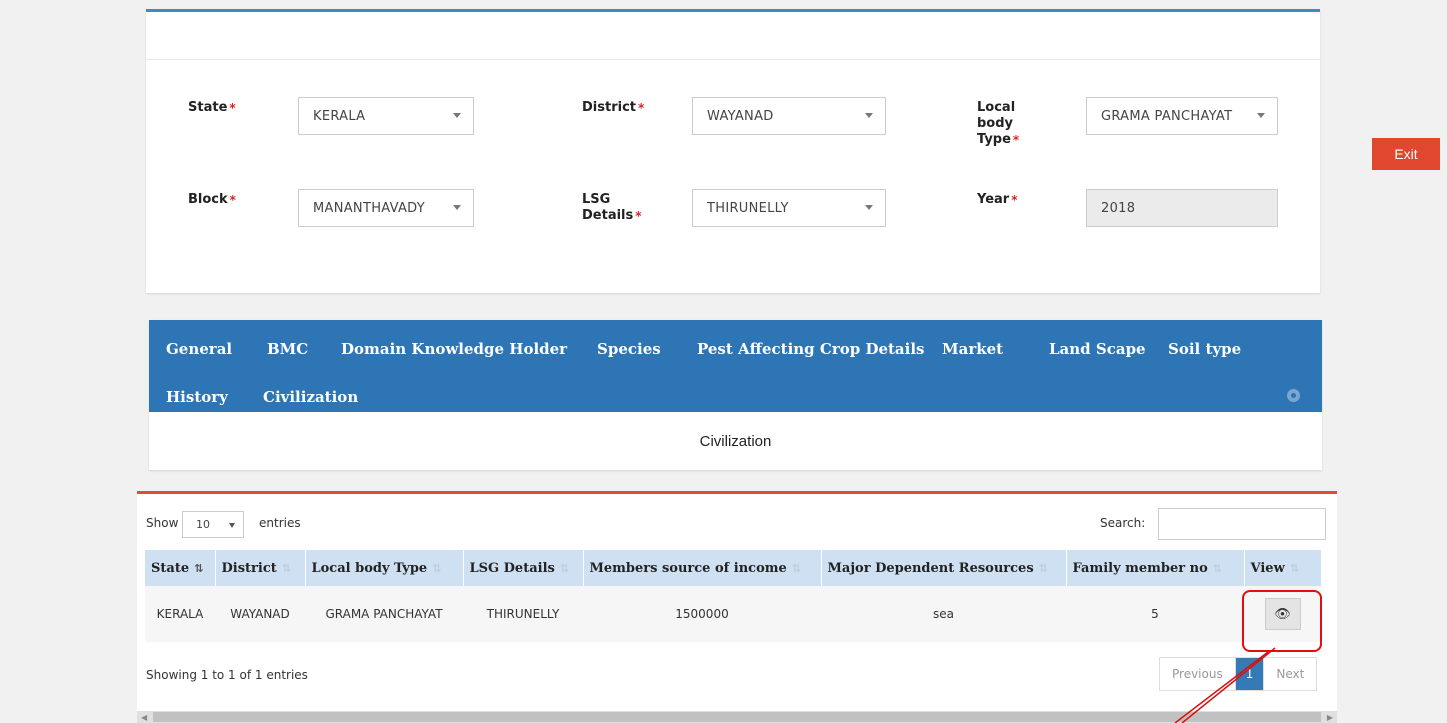  I want to click on district-label: District *, so click(613, 108).